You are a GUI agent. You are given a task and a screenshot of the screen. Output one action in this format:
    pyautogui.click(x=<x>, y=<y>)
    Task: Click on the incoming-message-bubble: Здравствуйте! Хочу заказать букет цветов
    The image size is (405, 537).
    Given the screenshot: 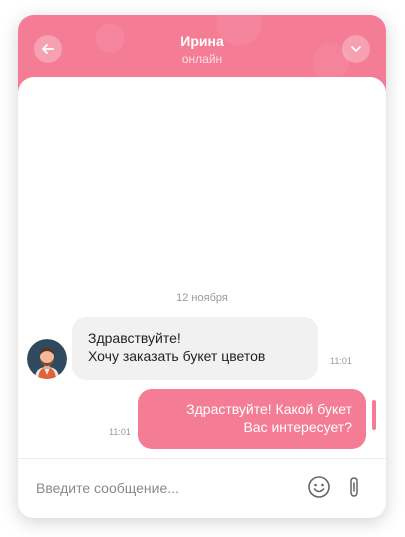 What is the action you would take?
    pyautogui.click(x=195, y=348)
    